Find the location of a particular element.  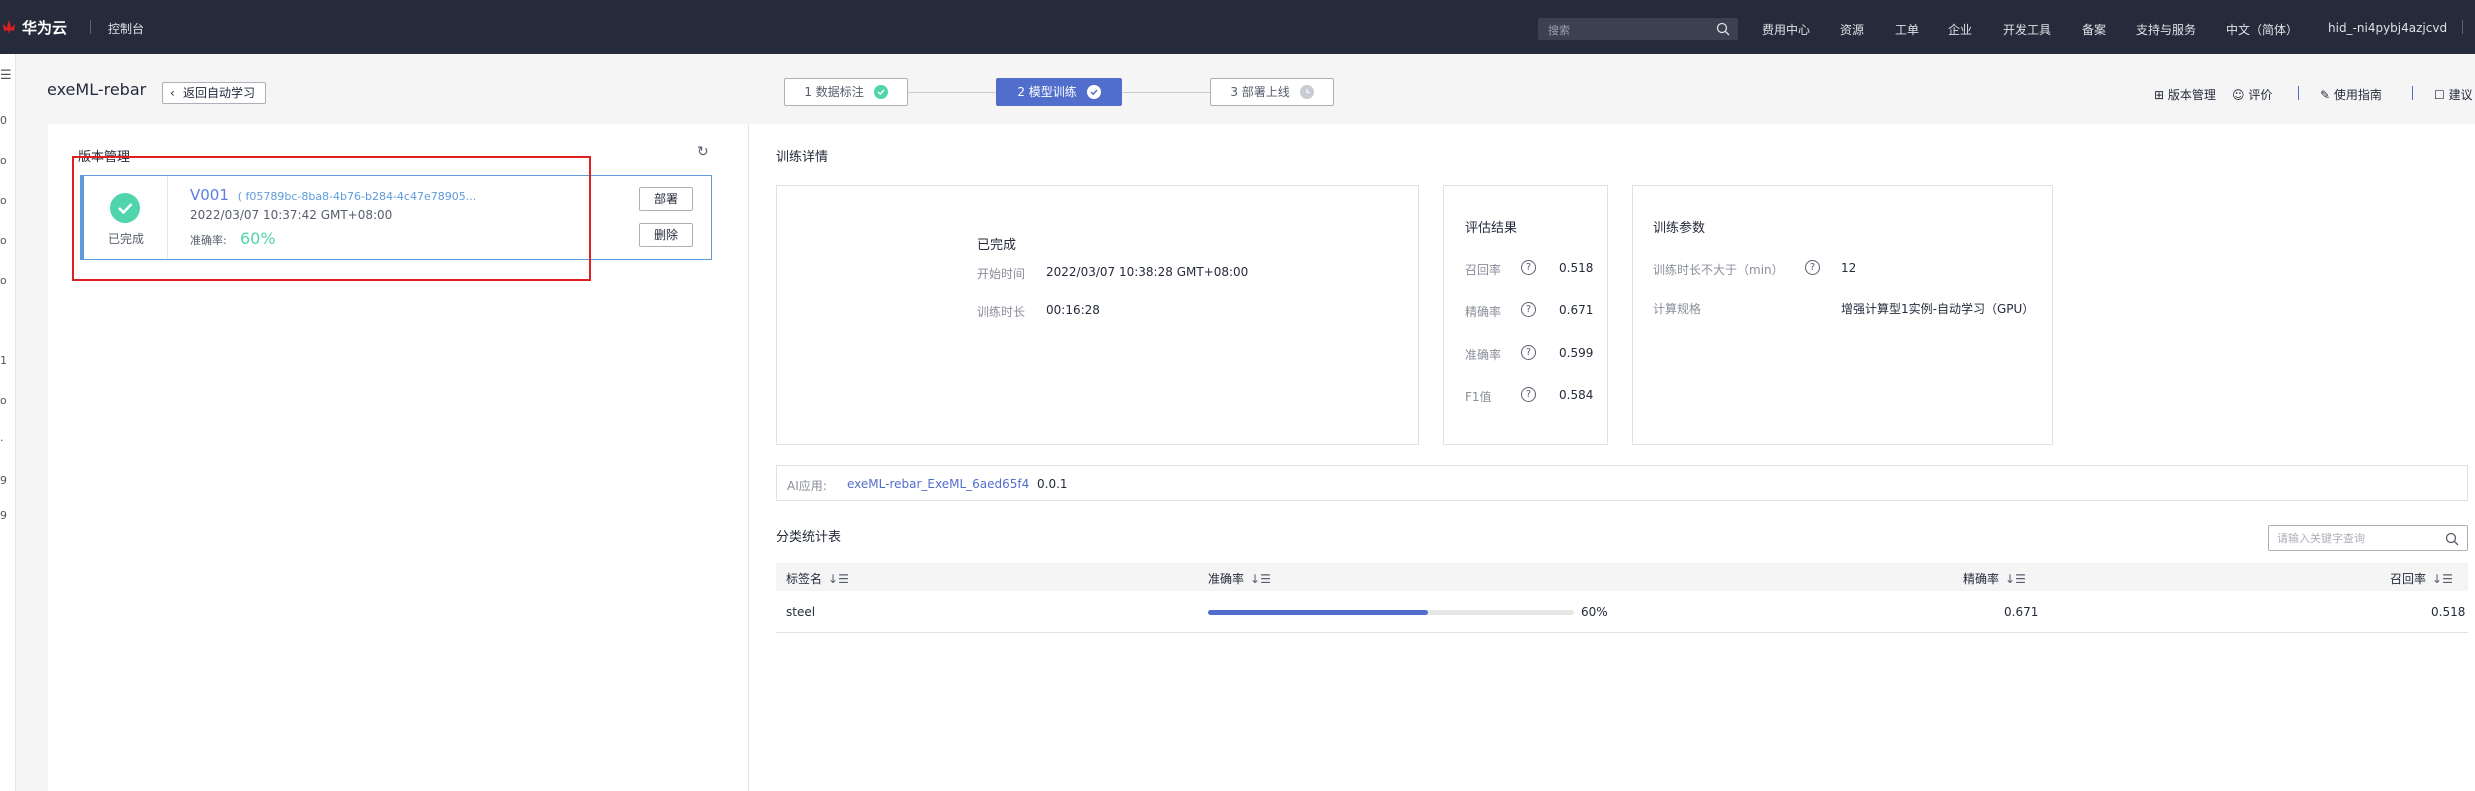

compute-spec-label: 计算规格 is located at coordinates (1677, 309).